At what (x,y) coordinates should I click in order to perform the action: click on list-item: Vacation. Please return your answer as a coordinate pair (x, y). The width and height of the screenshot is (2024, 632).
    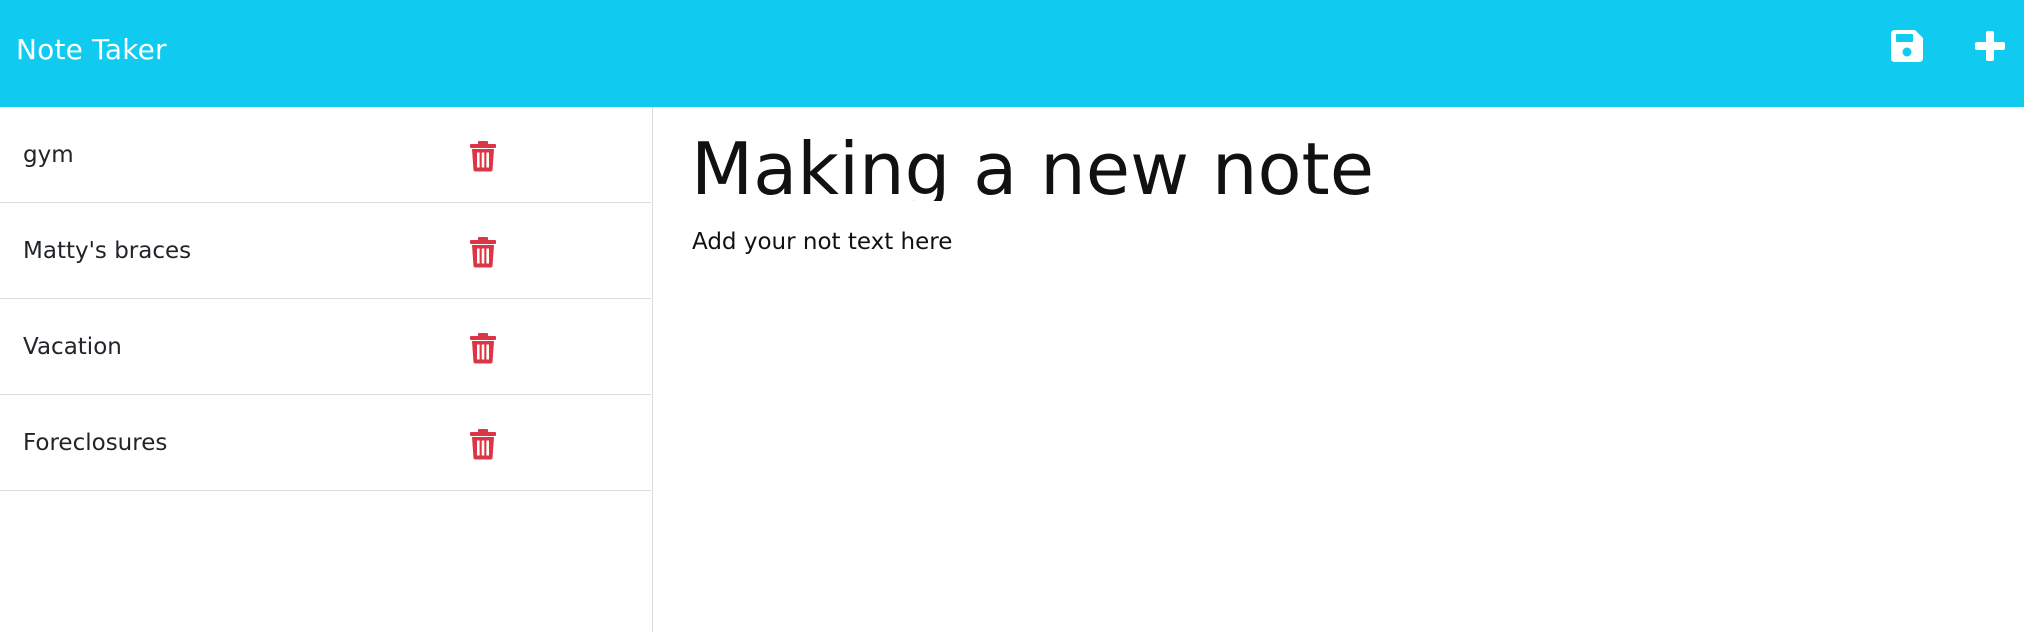
    Looking at the image, I should click on (325, 347).